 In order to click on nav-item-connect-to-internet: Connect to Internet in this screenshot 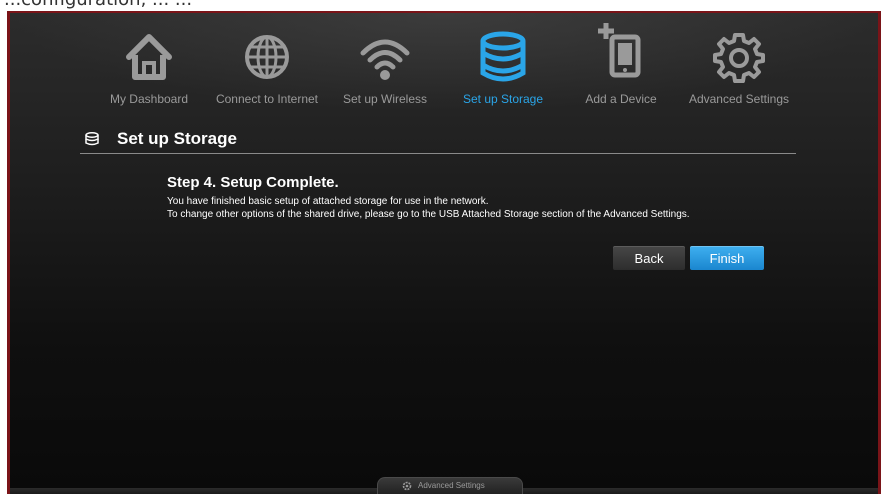, I will do `click(267, 65)`.